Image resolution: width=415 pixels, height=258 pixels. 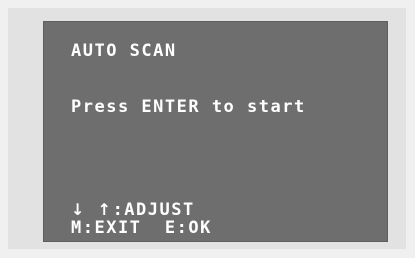 I want to click on arrow-up-icon: ↑, so click(x=105, y=209).